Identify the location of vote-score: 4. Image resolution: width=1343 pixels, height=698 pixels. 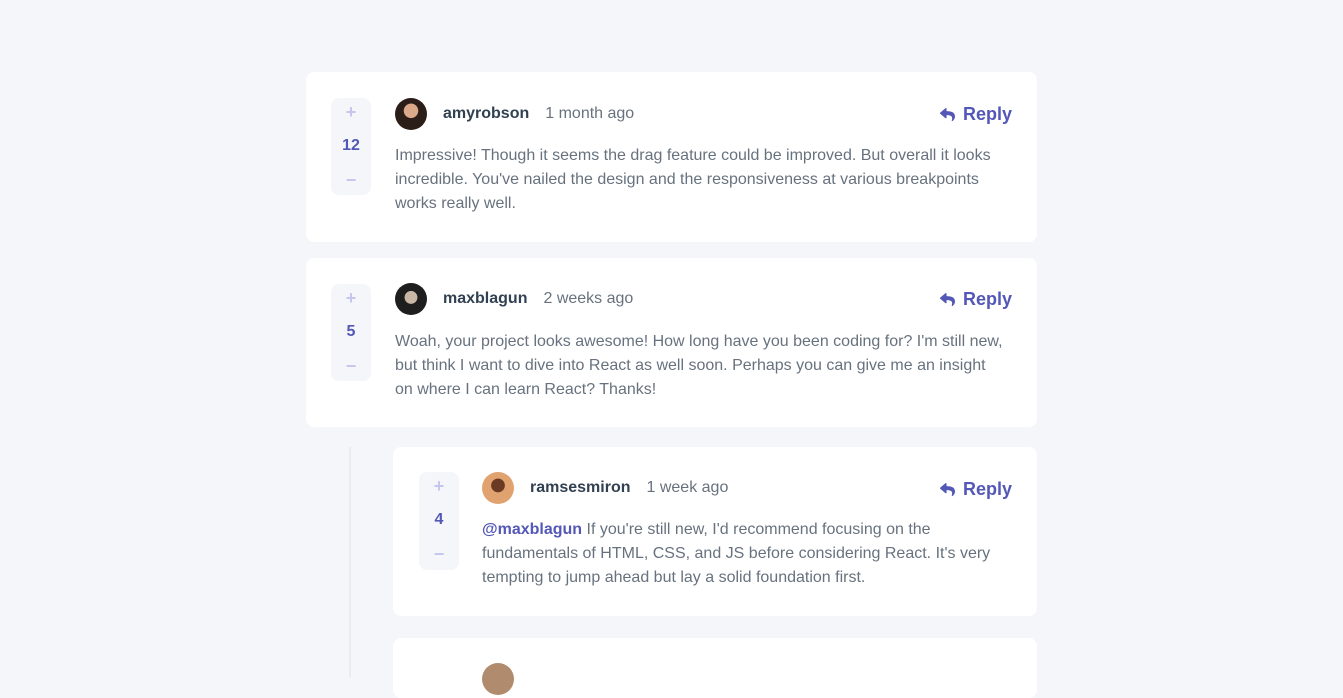
(439, 519).